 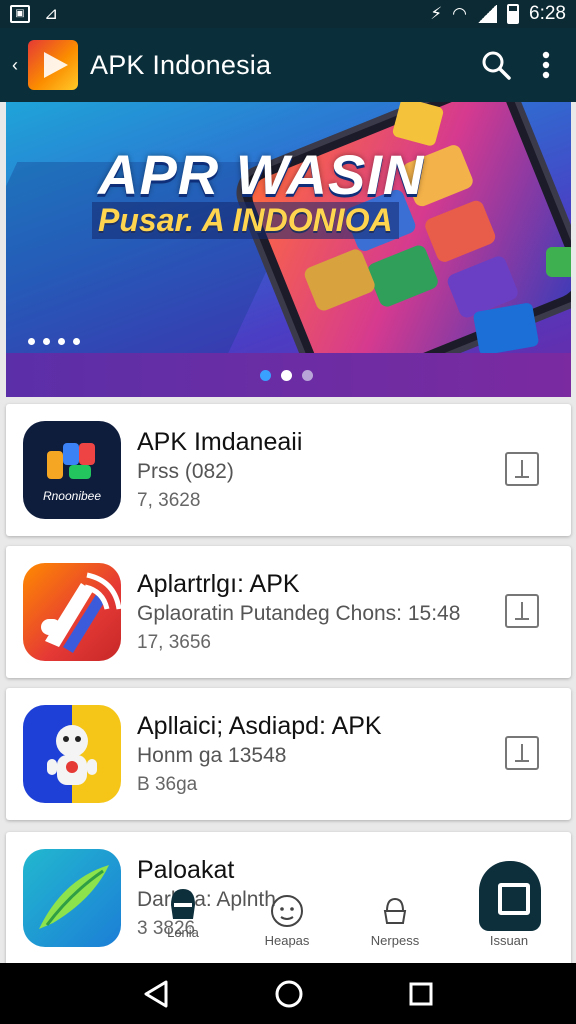 What do you see at coordinates (299, 613) in the screenshot?
I see `app-subtitle: Gplaoratin Putandeg Chons: 15:48` at bounding box center [299, 613].